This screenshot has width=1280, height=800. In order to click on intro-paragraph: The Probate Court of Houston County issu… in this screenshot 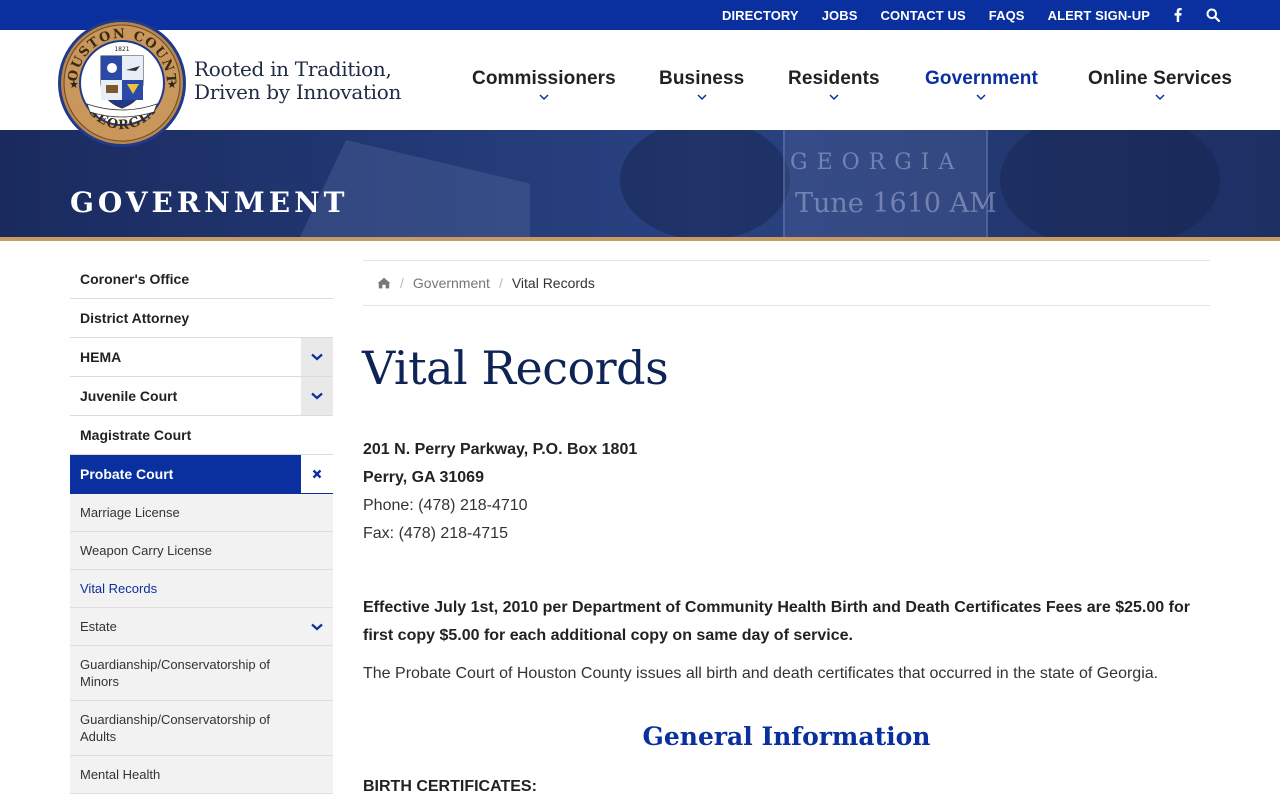, I will do `click(761, 673)`.